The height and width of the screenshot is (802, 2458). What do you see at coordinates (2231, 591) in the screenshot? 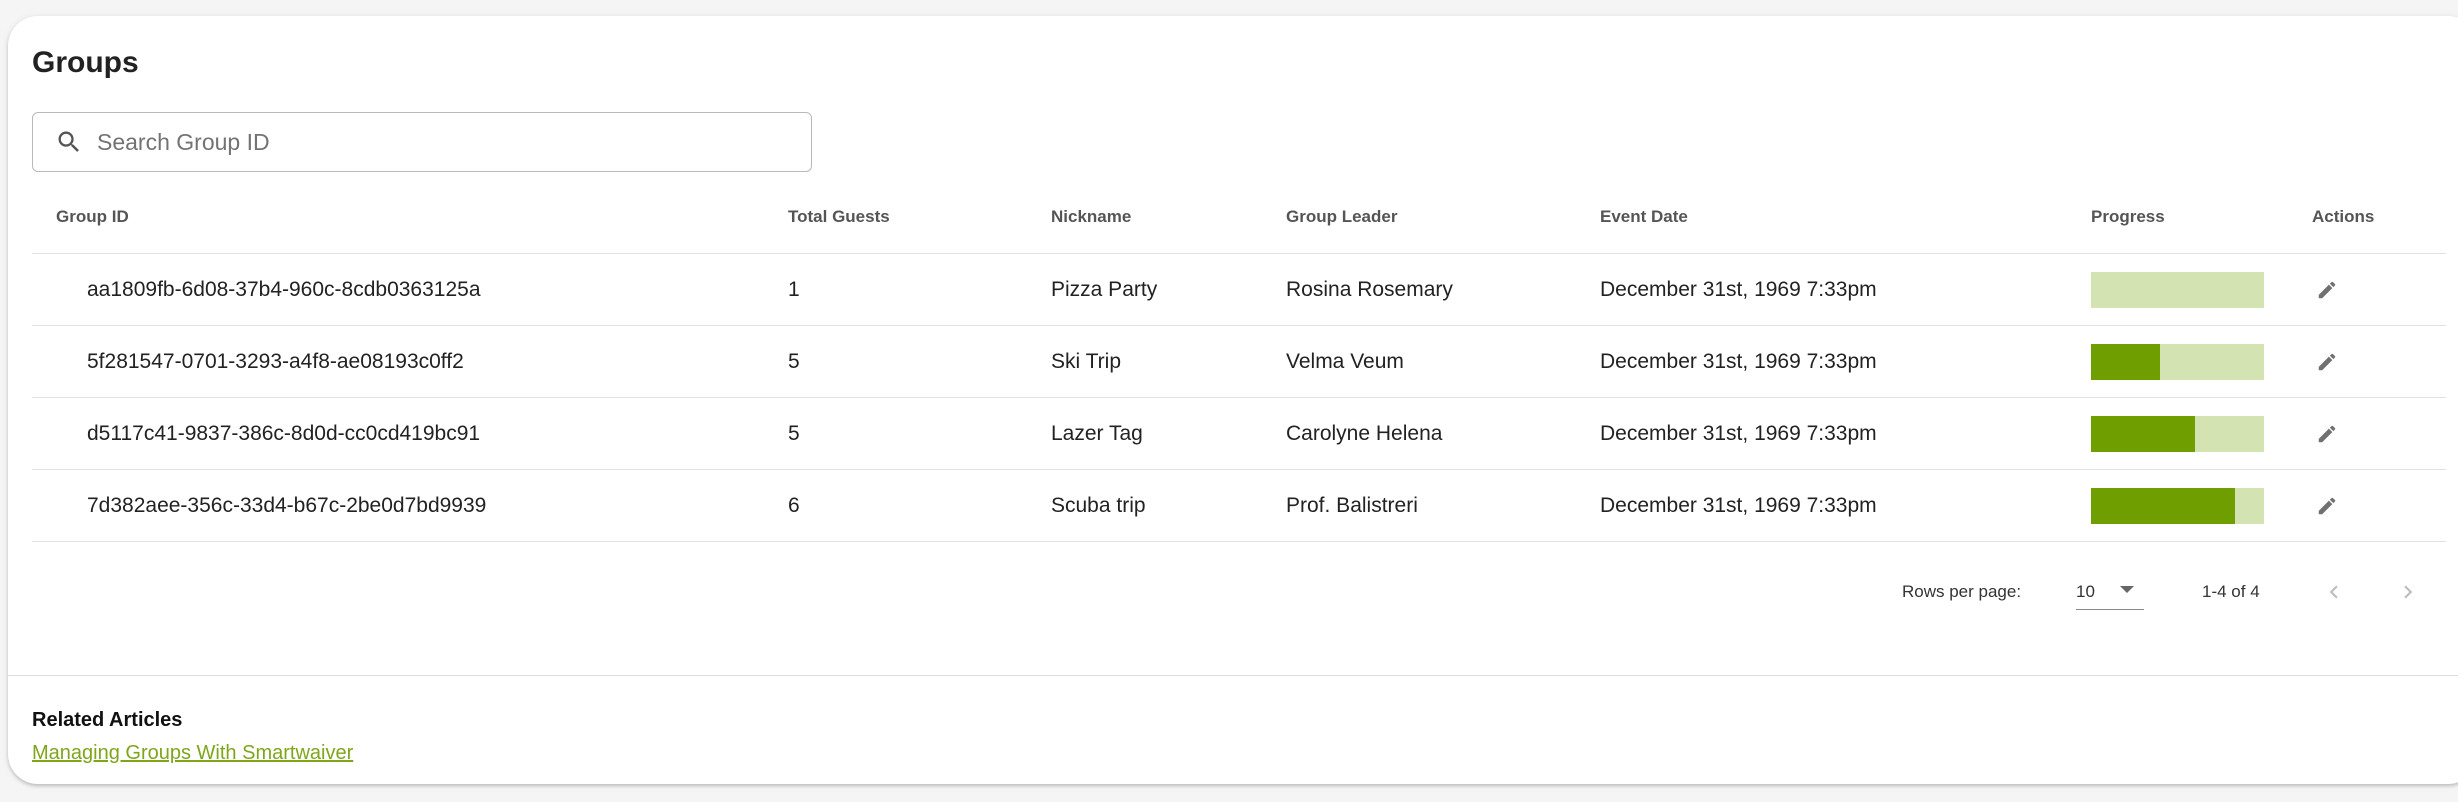
I see `pagination-range: 1-4 of 4` at bounding box center [2231, 591].